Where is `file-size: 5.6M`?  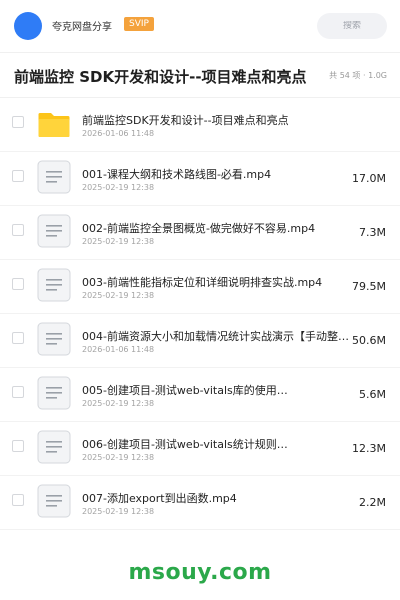
file-size: 5.6M is located at coordinates (372, 394).